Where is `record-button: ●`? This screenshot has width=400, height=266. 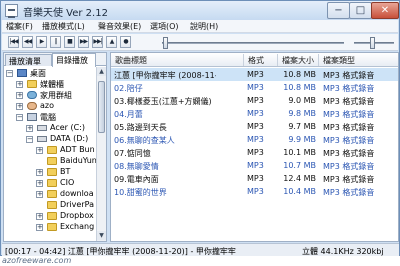 record-button: ● is located at coordinates (125, 42).